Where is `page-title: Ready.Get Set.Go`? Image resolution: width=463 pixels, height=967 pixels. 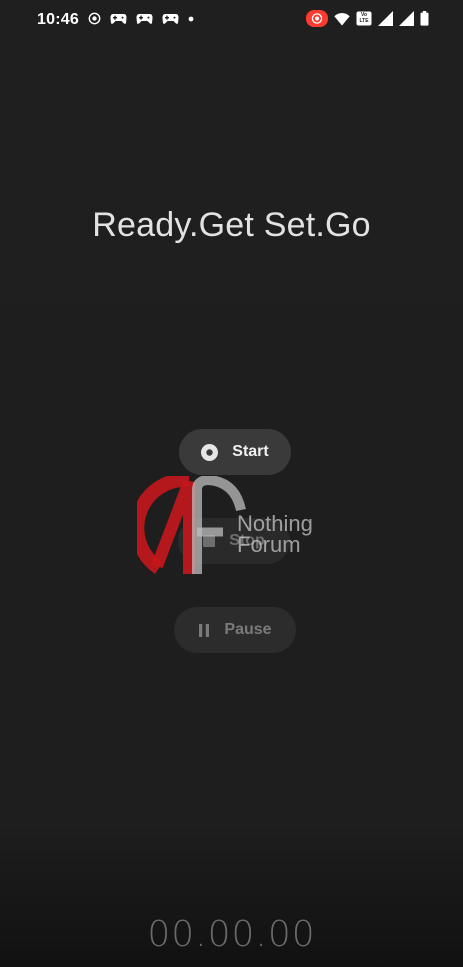
page-title: Ready.Get Set.Go is located at coordinates (231, 225).